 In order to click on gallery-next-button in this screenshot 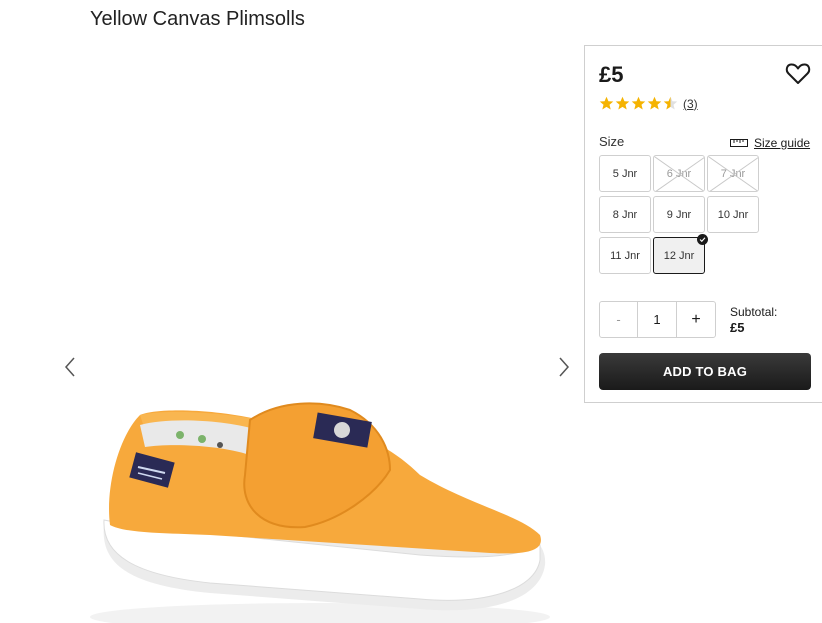, I will do `click(564, 367)`.